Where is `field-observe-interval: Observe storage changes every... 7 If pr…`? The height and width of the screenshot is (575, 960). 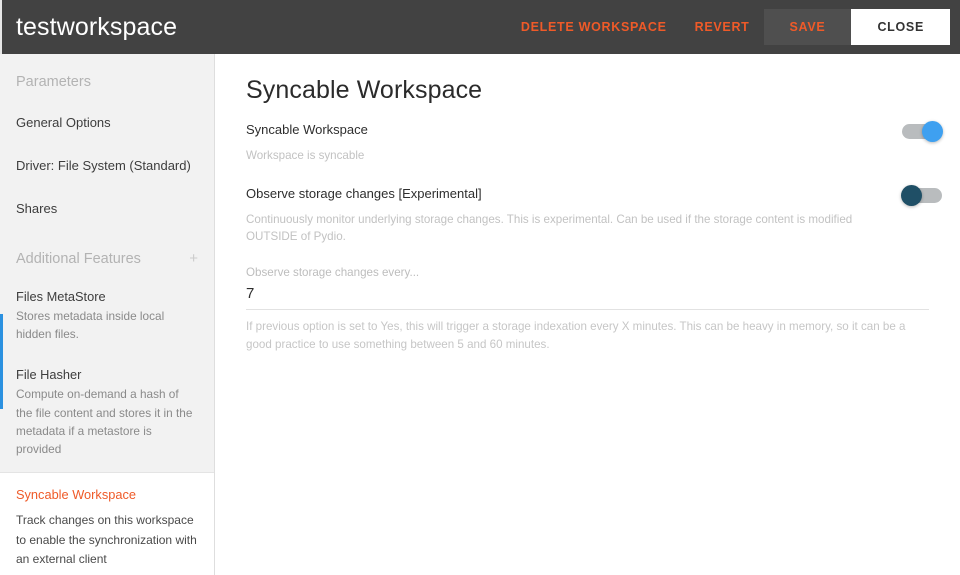 field-observe-interval: Observe storage changes every... 7 If pr… is located at coordinates (594, 309).